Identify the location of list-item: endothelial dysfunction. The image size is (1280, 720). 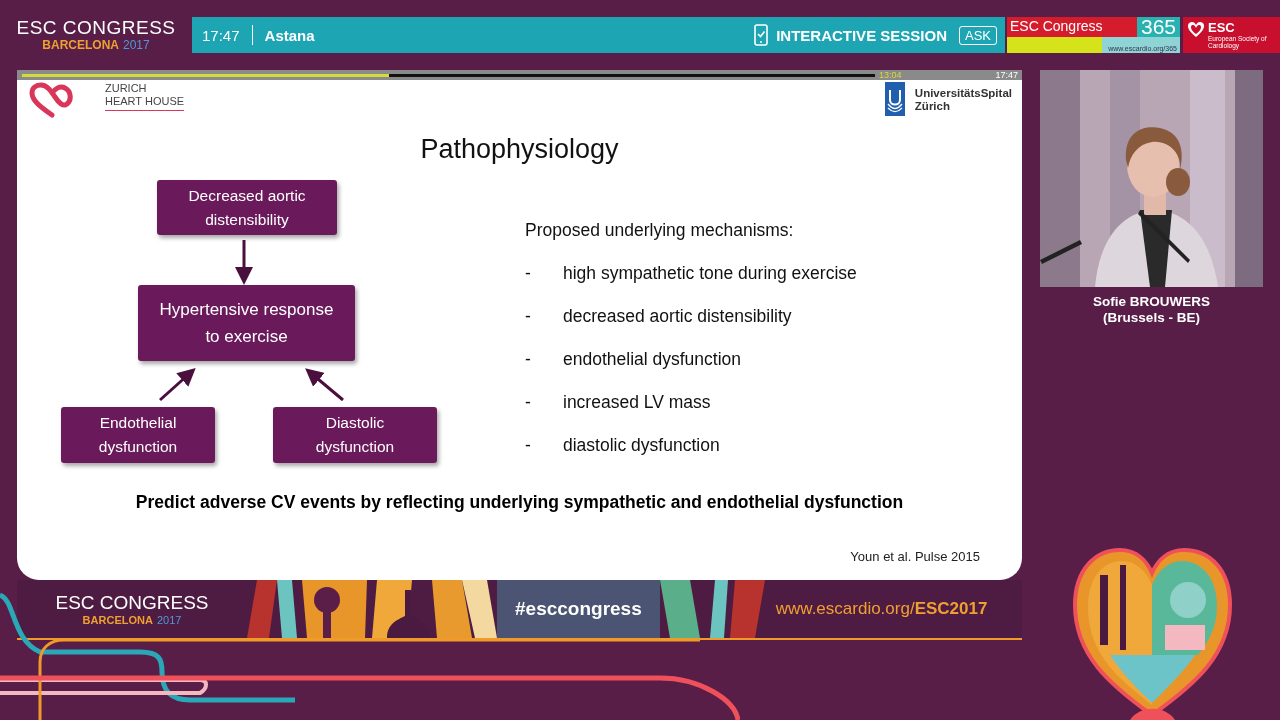
(652, 360).